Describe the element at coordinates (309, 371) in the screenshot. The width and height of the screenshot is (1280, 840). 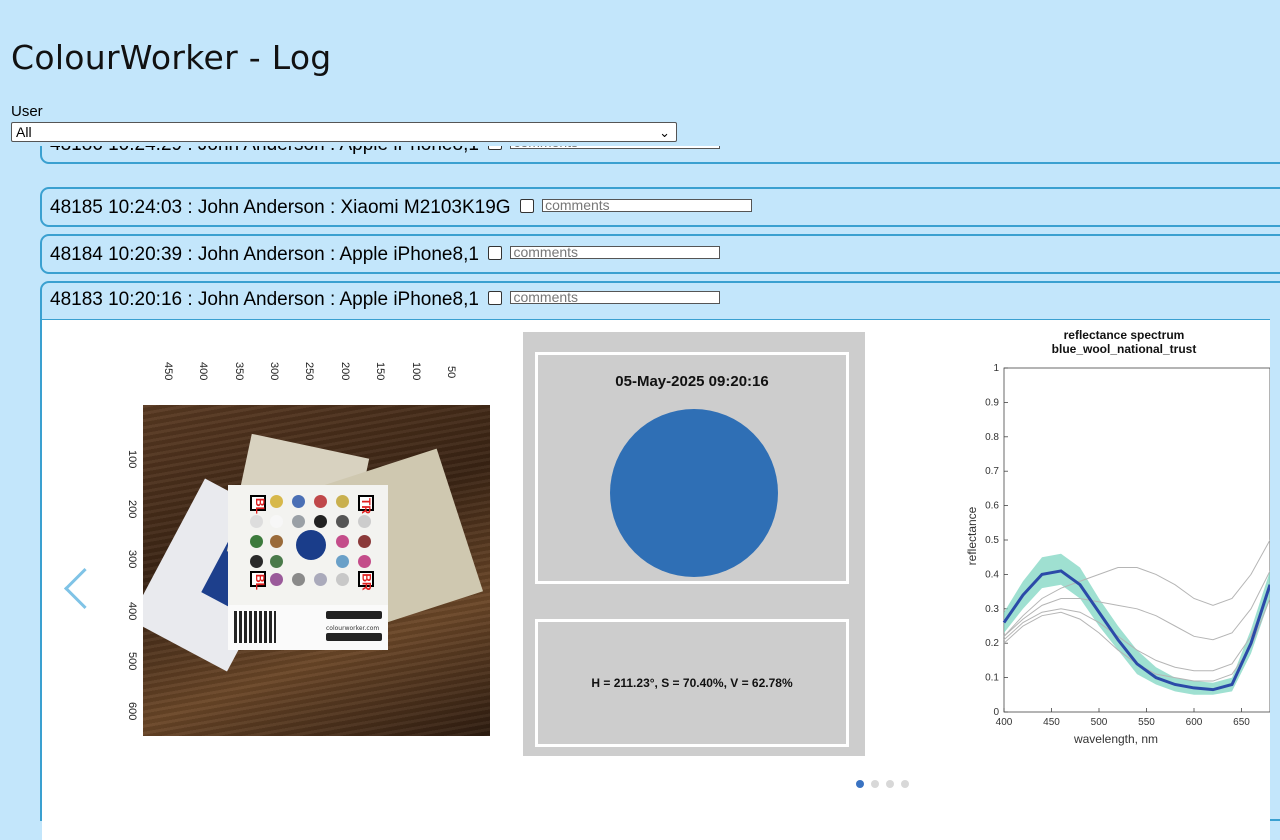
I see `x-tick-label: 250` at that location.